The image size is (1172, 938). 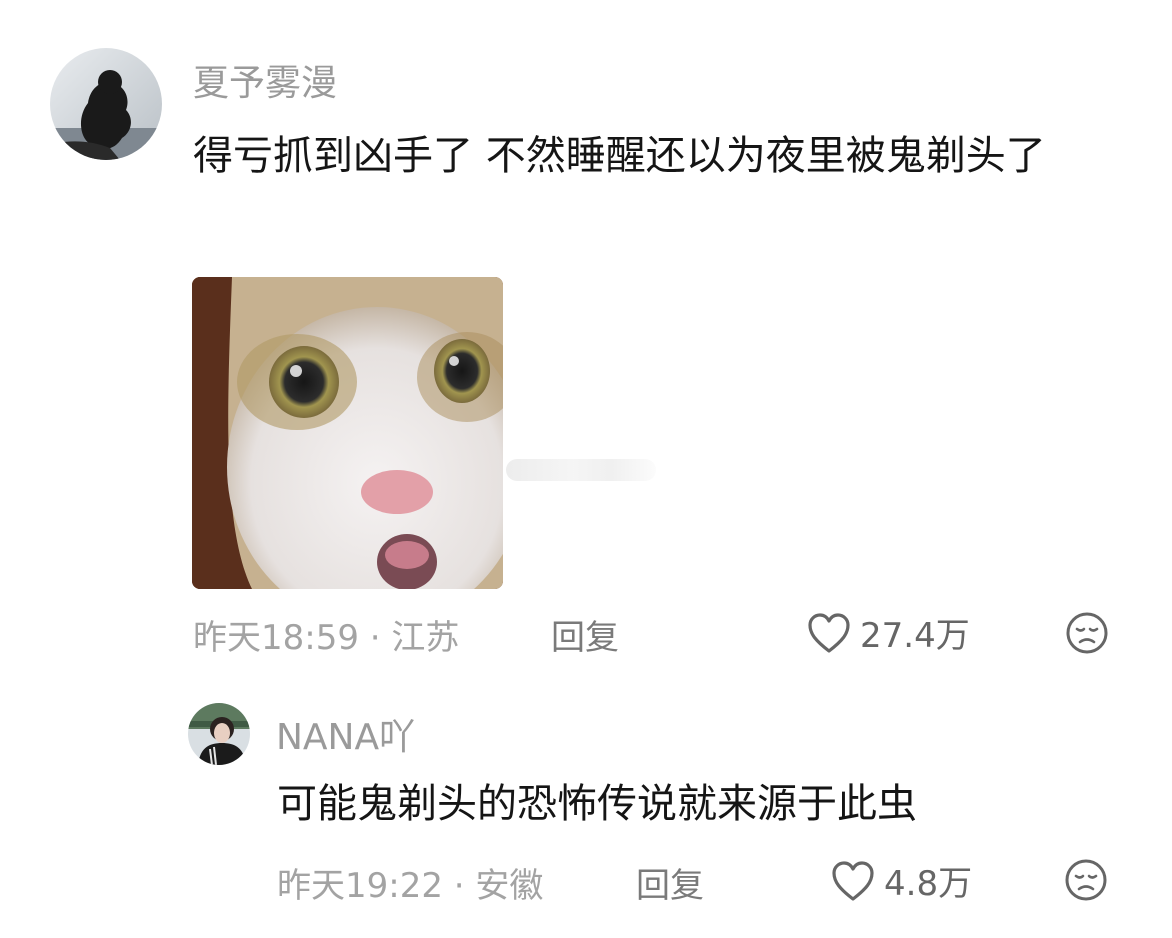 I want to click on comment-time: 昨天18:59, so click(x=276, y=638).